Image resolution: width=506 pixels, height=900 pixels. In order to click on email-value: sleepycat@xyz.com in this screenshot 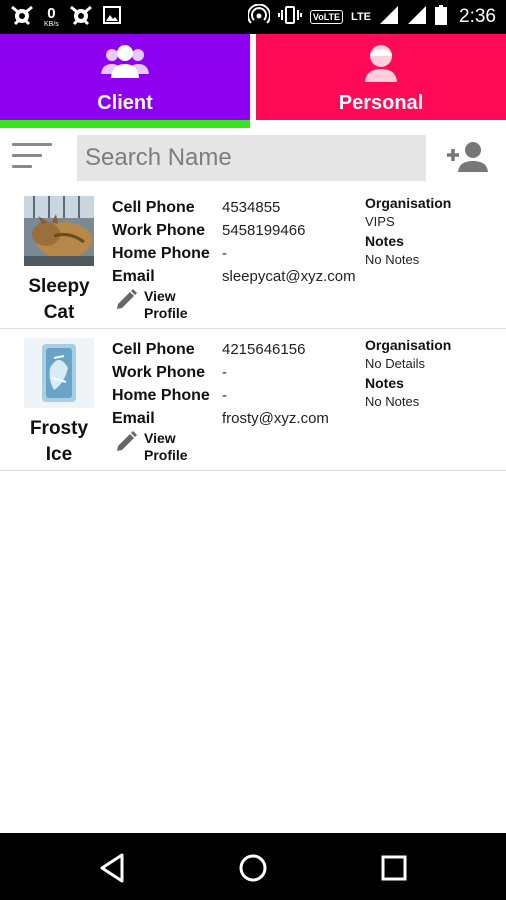, I will do `click(289, 276)`.